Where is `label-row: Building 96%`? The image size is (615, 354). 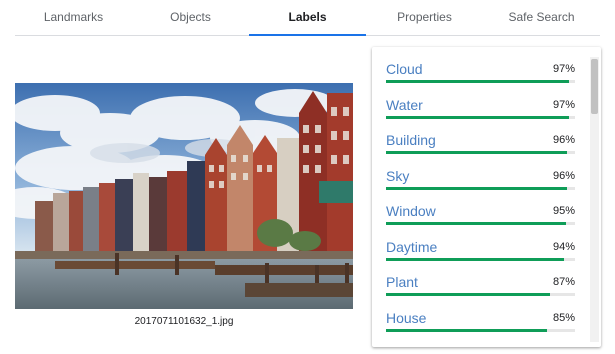 label-row: Building 96% is located at coordinates (480, 142).